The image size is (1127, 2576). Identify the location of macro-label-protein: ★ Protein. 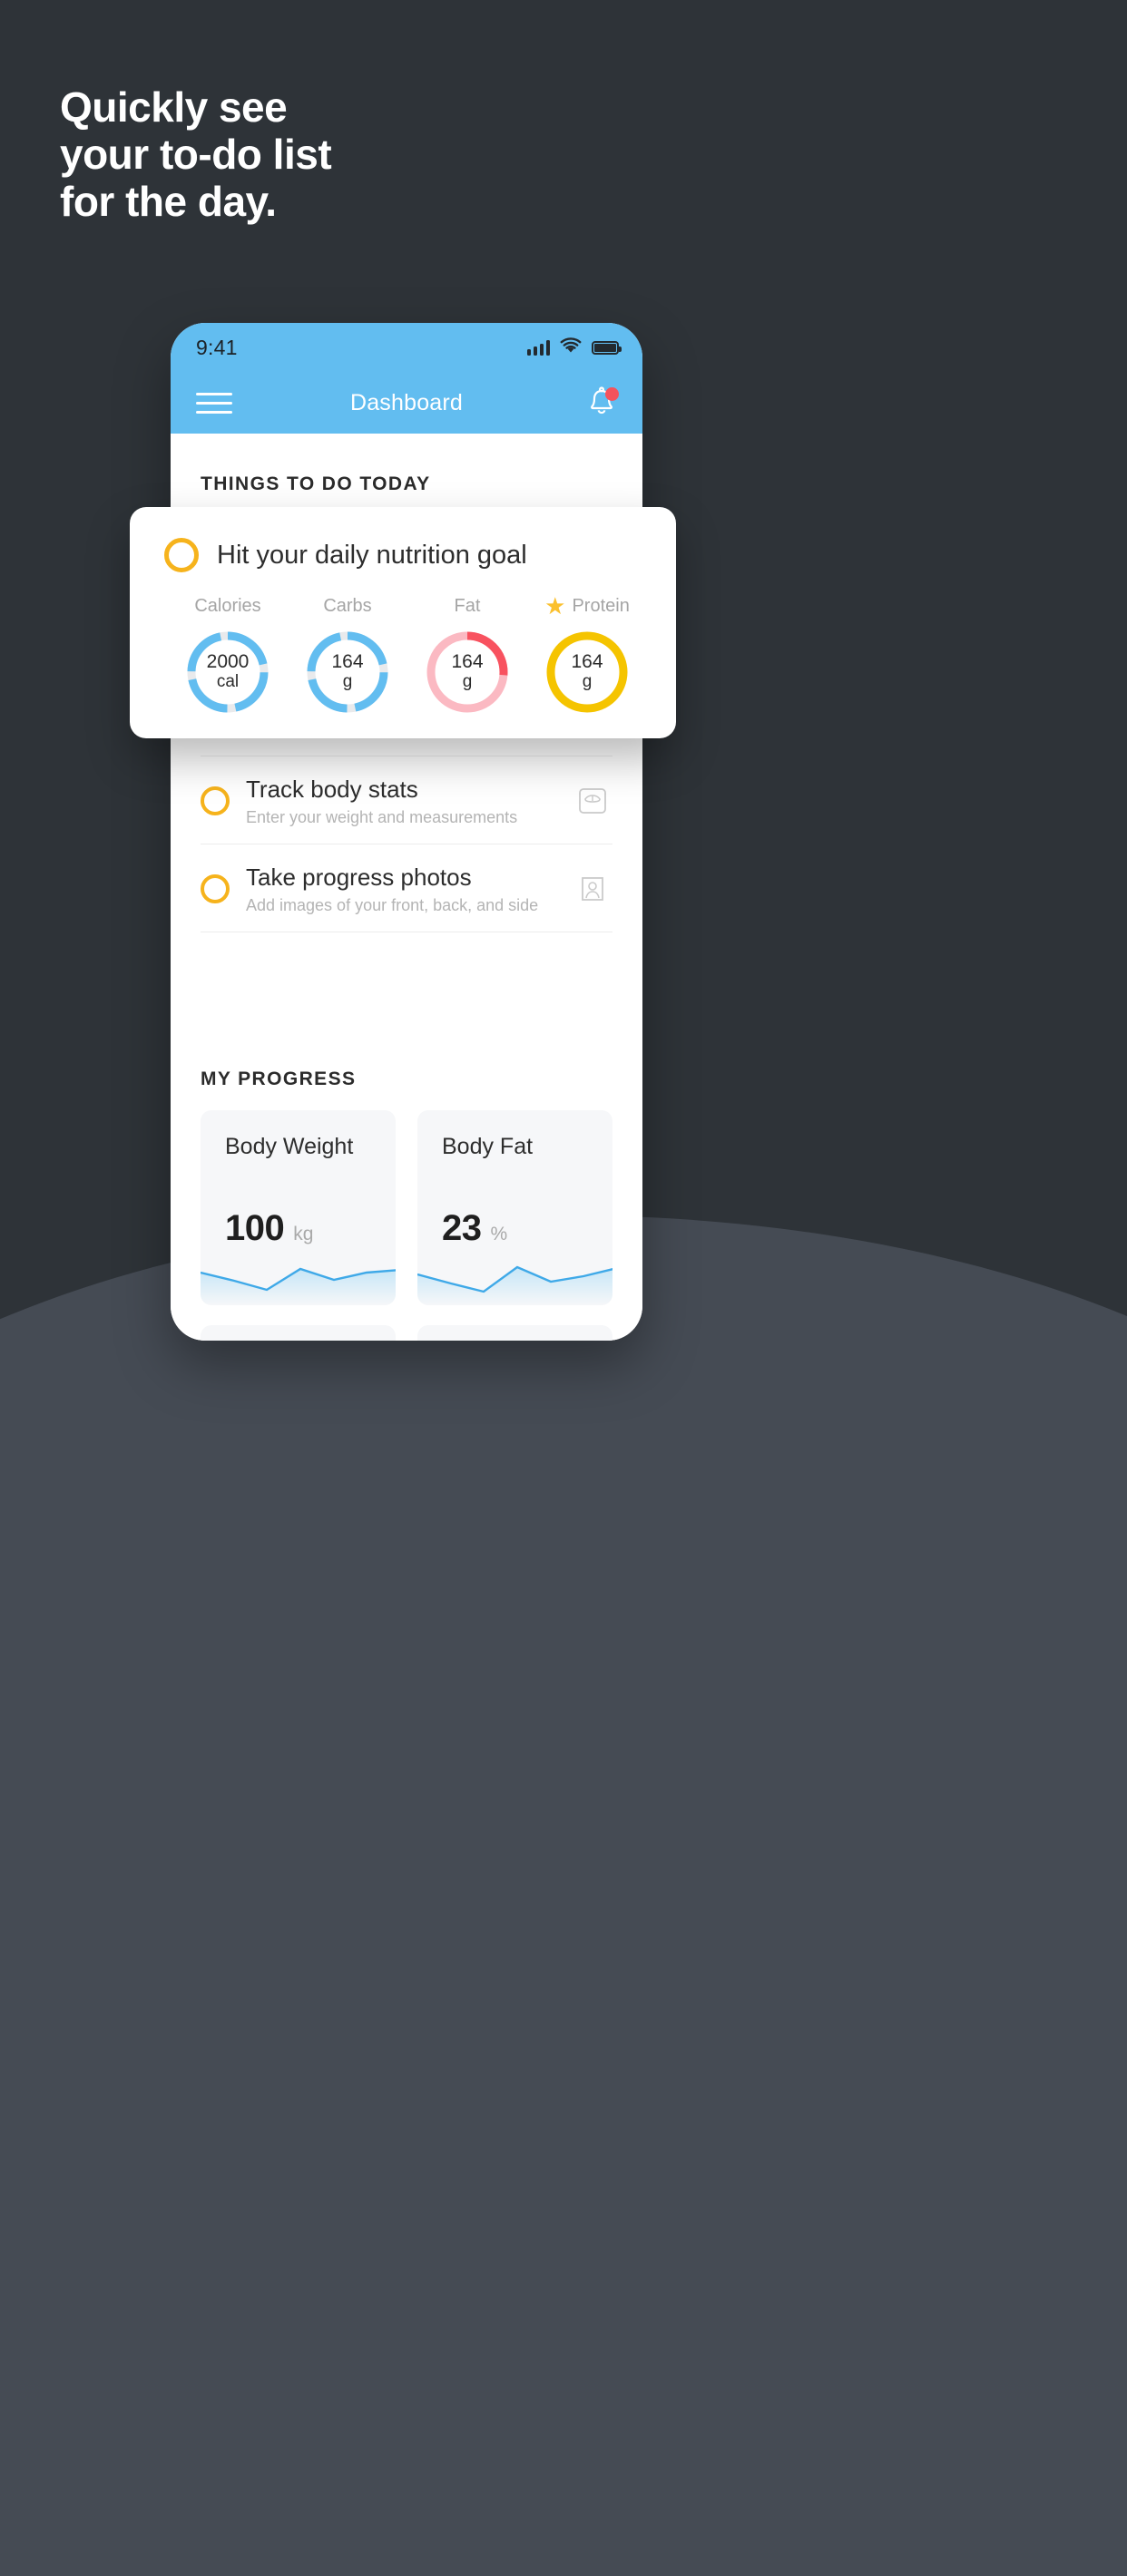
(587, 606).